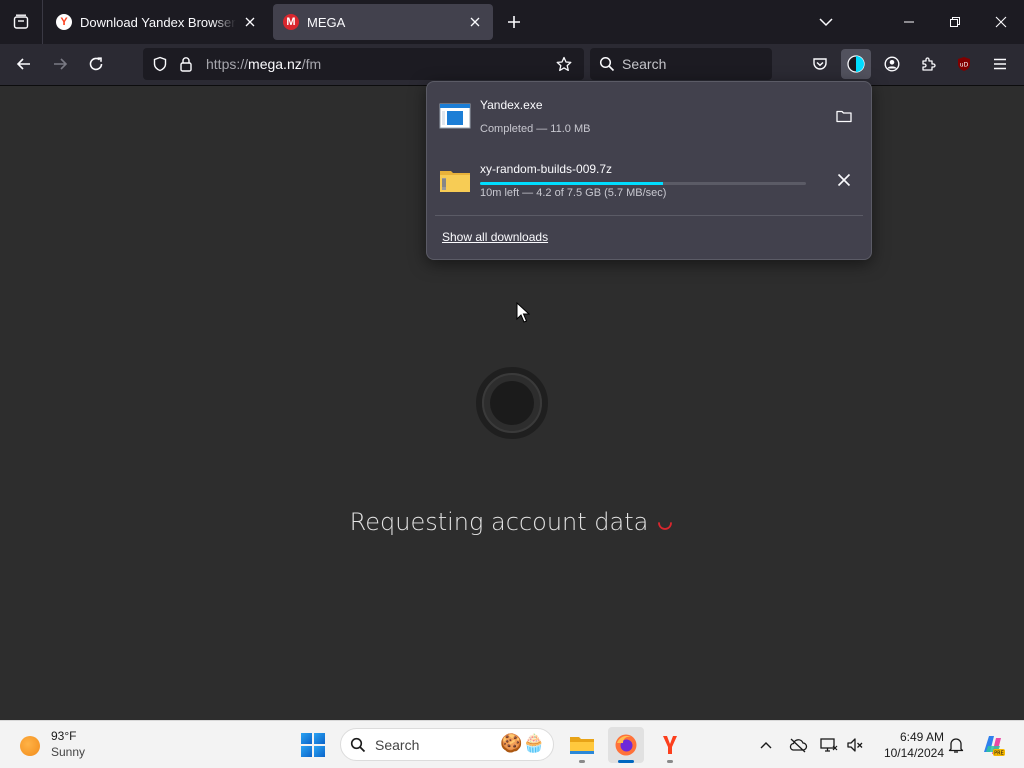 This screenshot has height=768, width=1024. I want to click on search-bar: Search, so click(681, 64).